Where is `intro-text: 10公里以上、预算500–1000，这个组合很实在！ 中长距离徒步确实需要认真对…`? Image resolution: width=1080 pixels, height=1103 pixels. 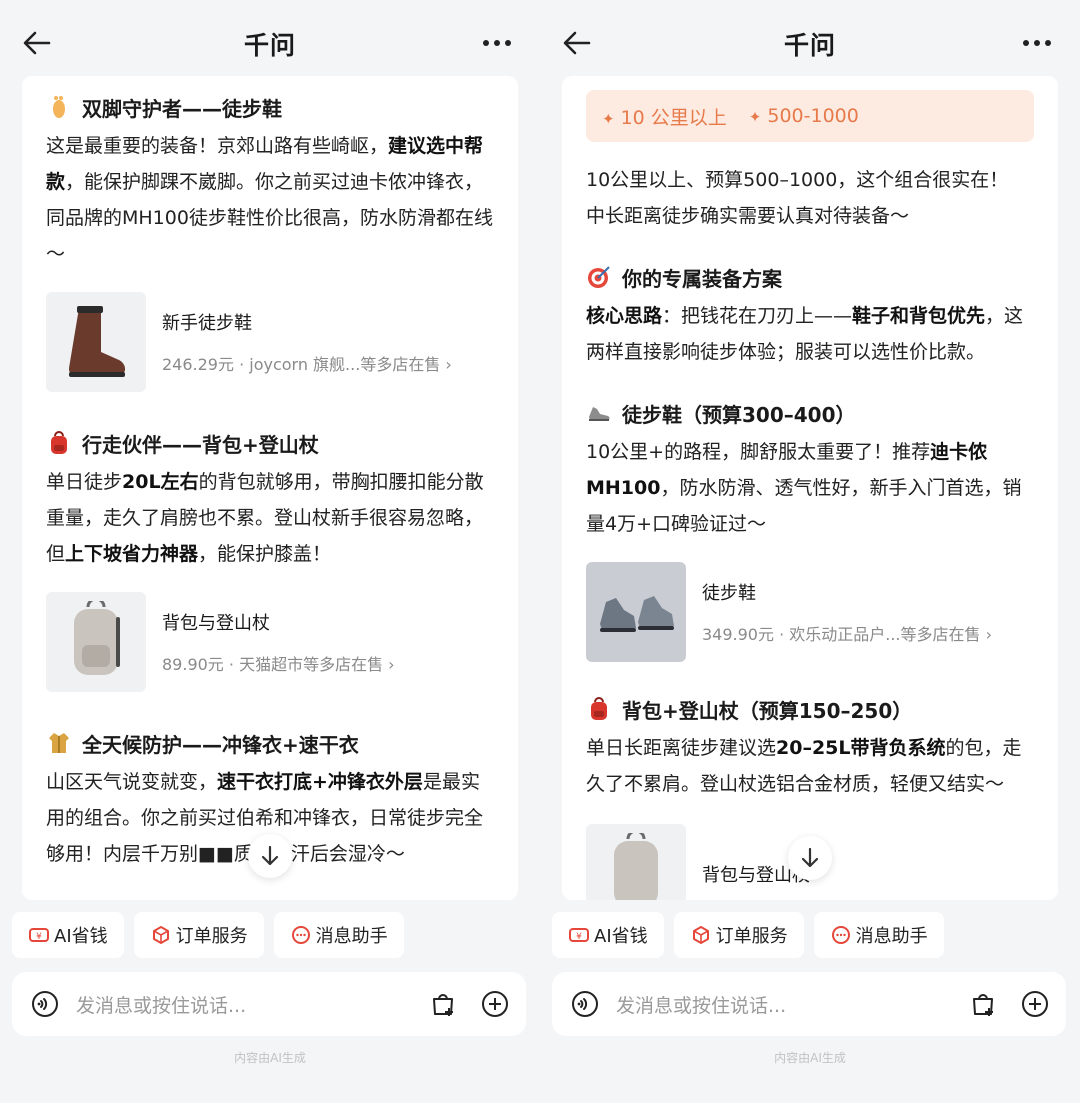
intro-text: 10公里以上、预算500–1000，这个组合很实在！ 中长距离徒步确实需要认真对… is located at coordinates (797, 198).